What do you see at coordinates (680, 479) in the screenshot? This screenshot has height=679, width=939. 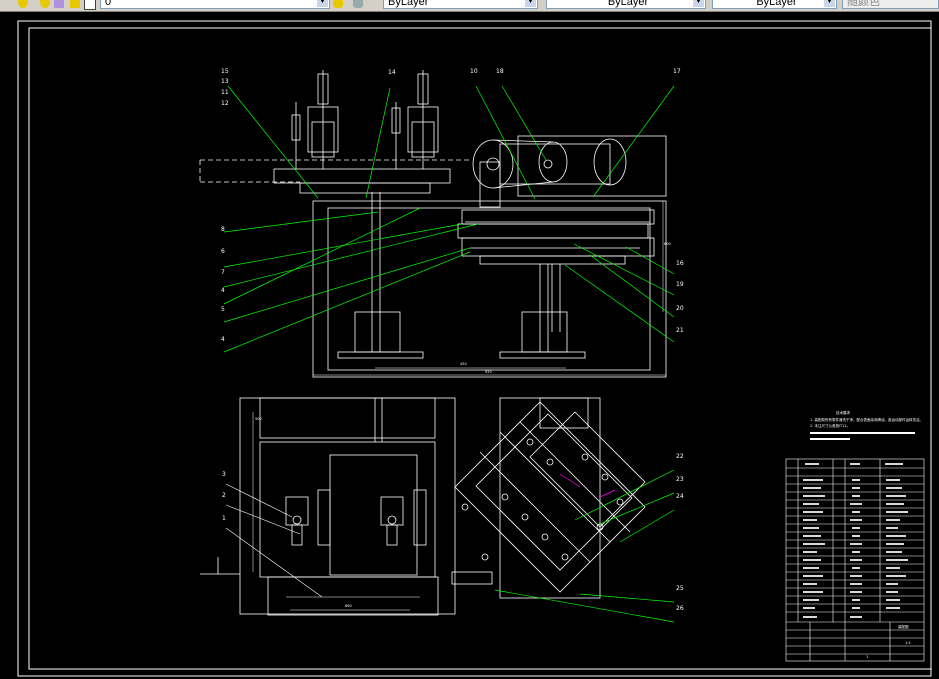 I see `callout-23: 23` at bounding box center [680, 479].